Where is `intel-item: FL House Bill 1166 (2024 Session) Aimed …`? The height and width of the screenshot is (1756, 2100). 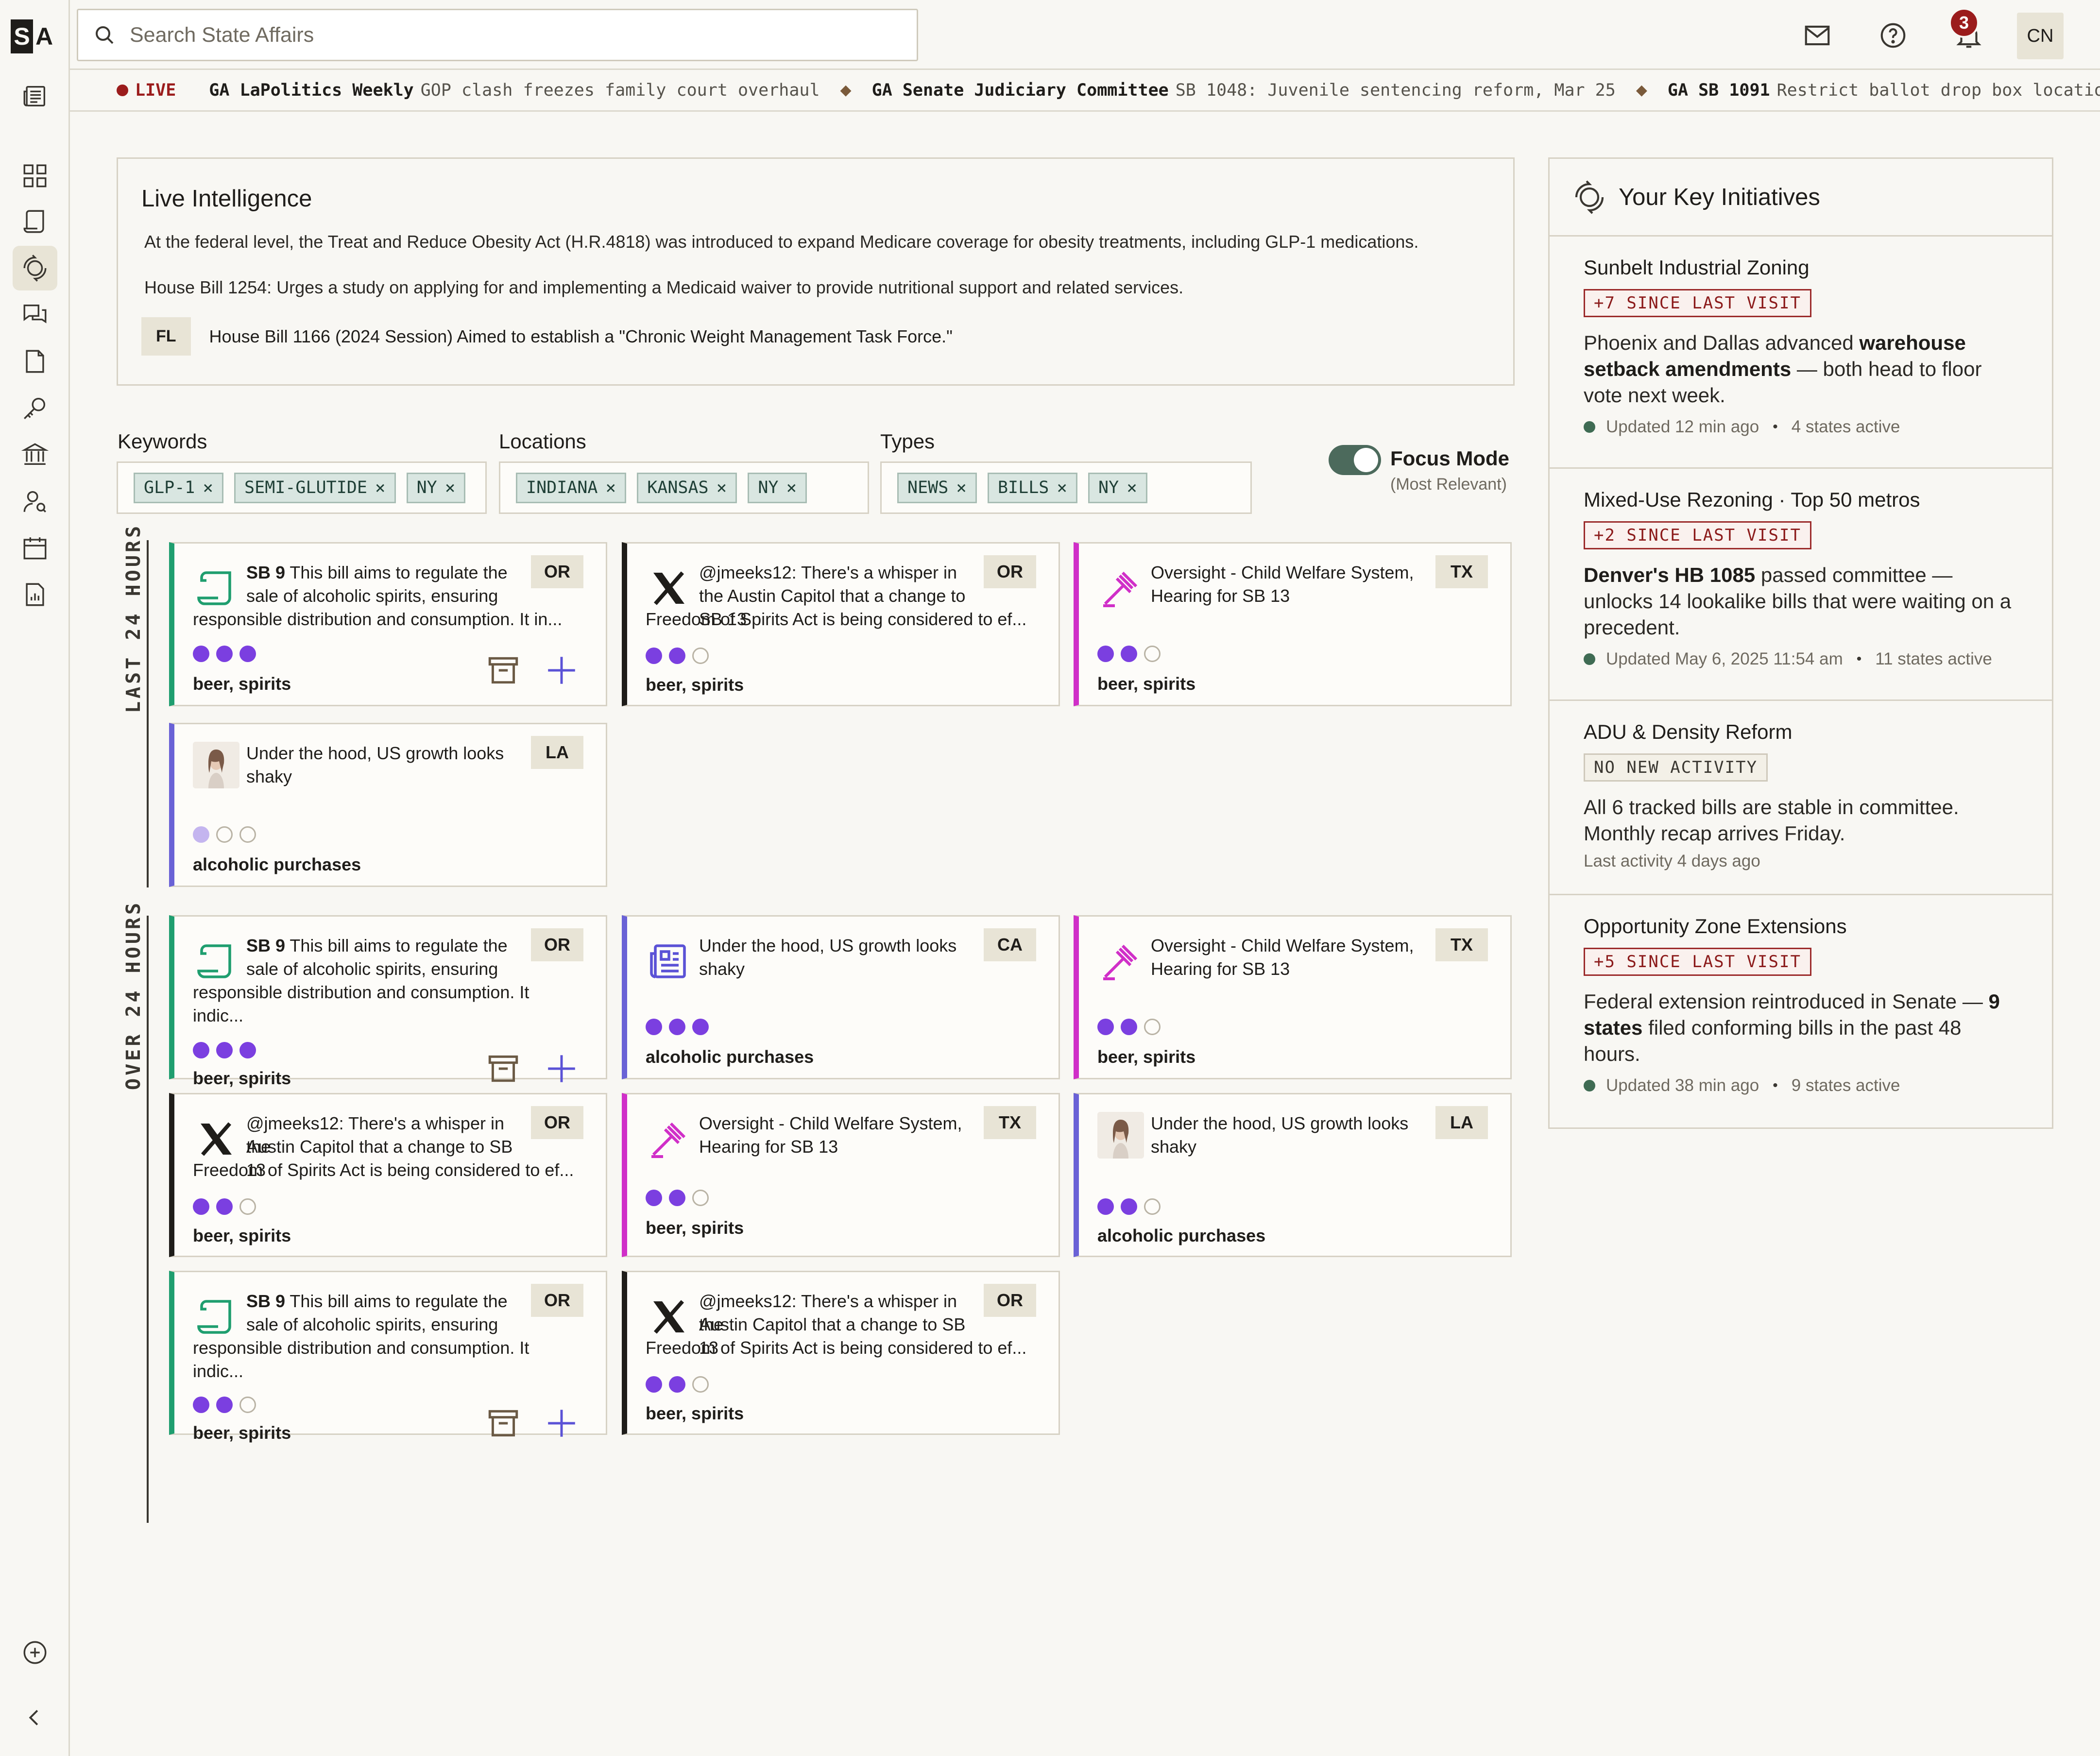 intel-item: FL House Bill 1166 (2024 Session) Aimed … is located at coordinates (827, 336).